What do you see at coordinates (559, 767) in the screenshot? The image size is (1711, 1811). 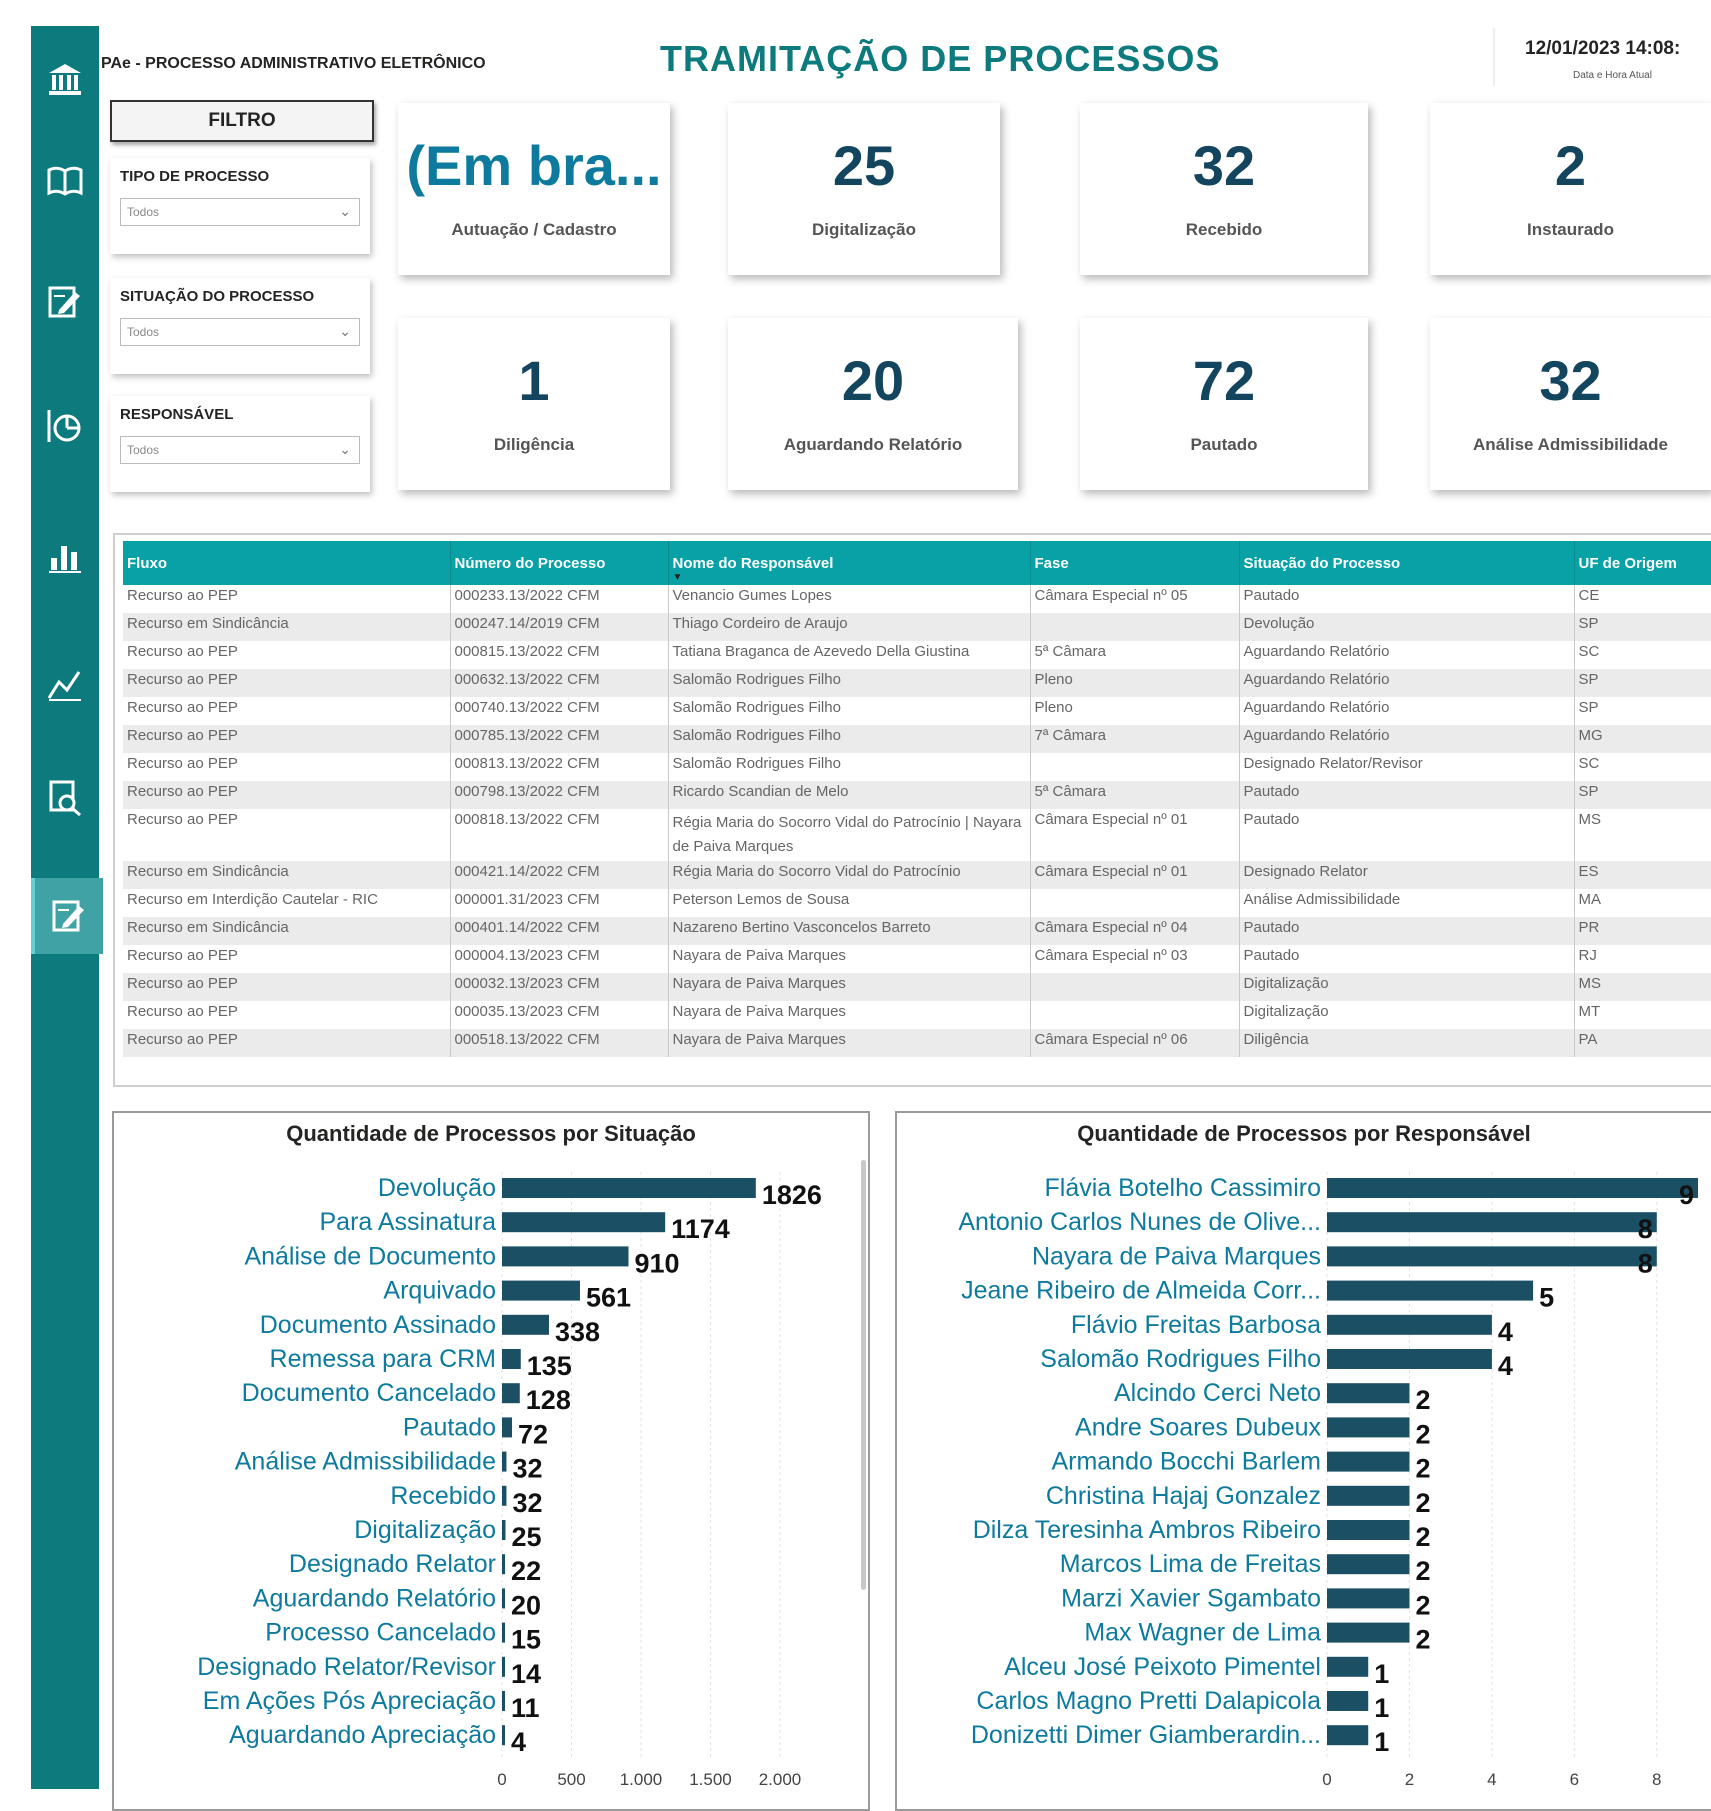 I see `table-cell: 000813.13/2022 CFM` at bounding box center [559, 767].